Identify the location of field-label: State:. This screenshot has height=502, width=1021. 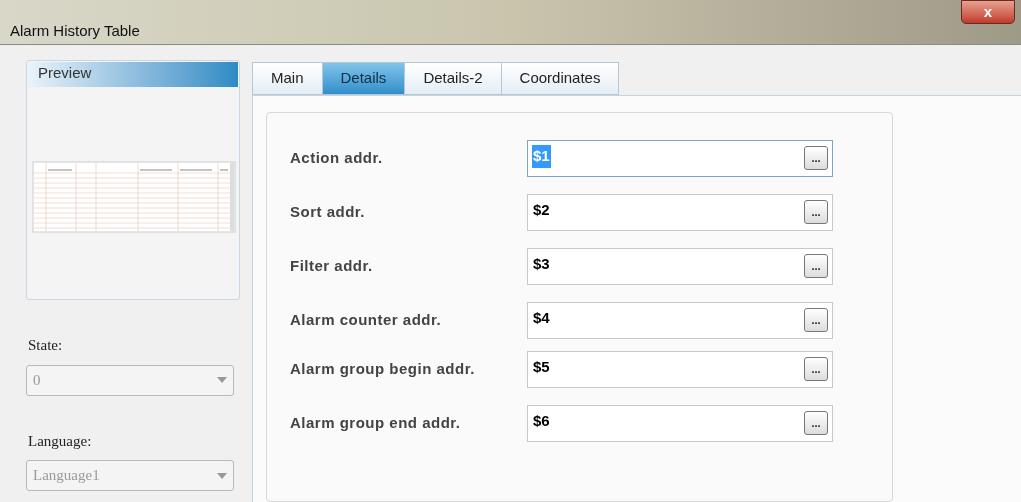
(46, 345).